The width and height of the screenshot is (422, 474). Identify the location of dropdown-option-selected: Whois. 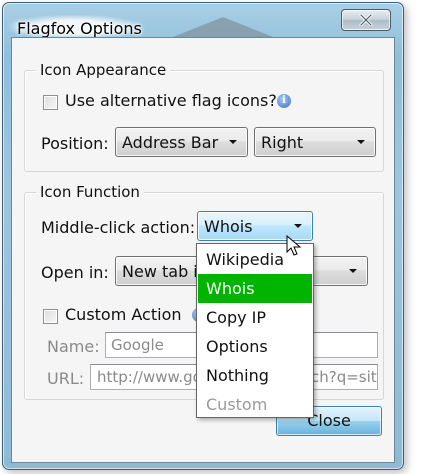
(255, 288).